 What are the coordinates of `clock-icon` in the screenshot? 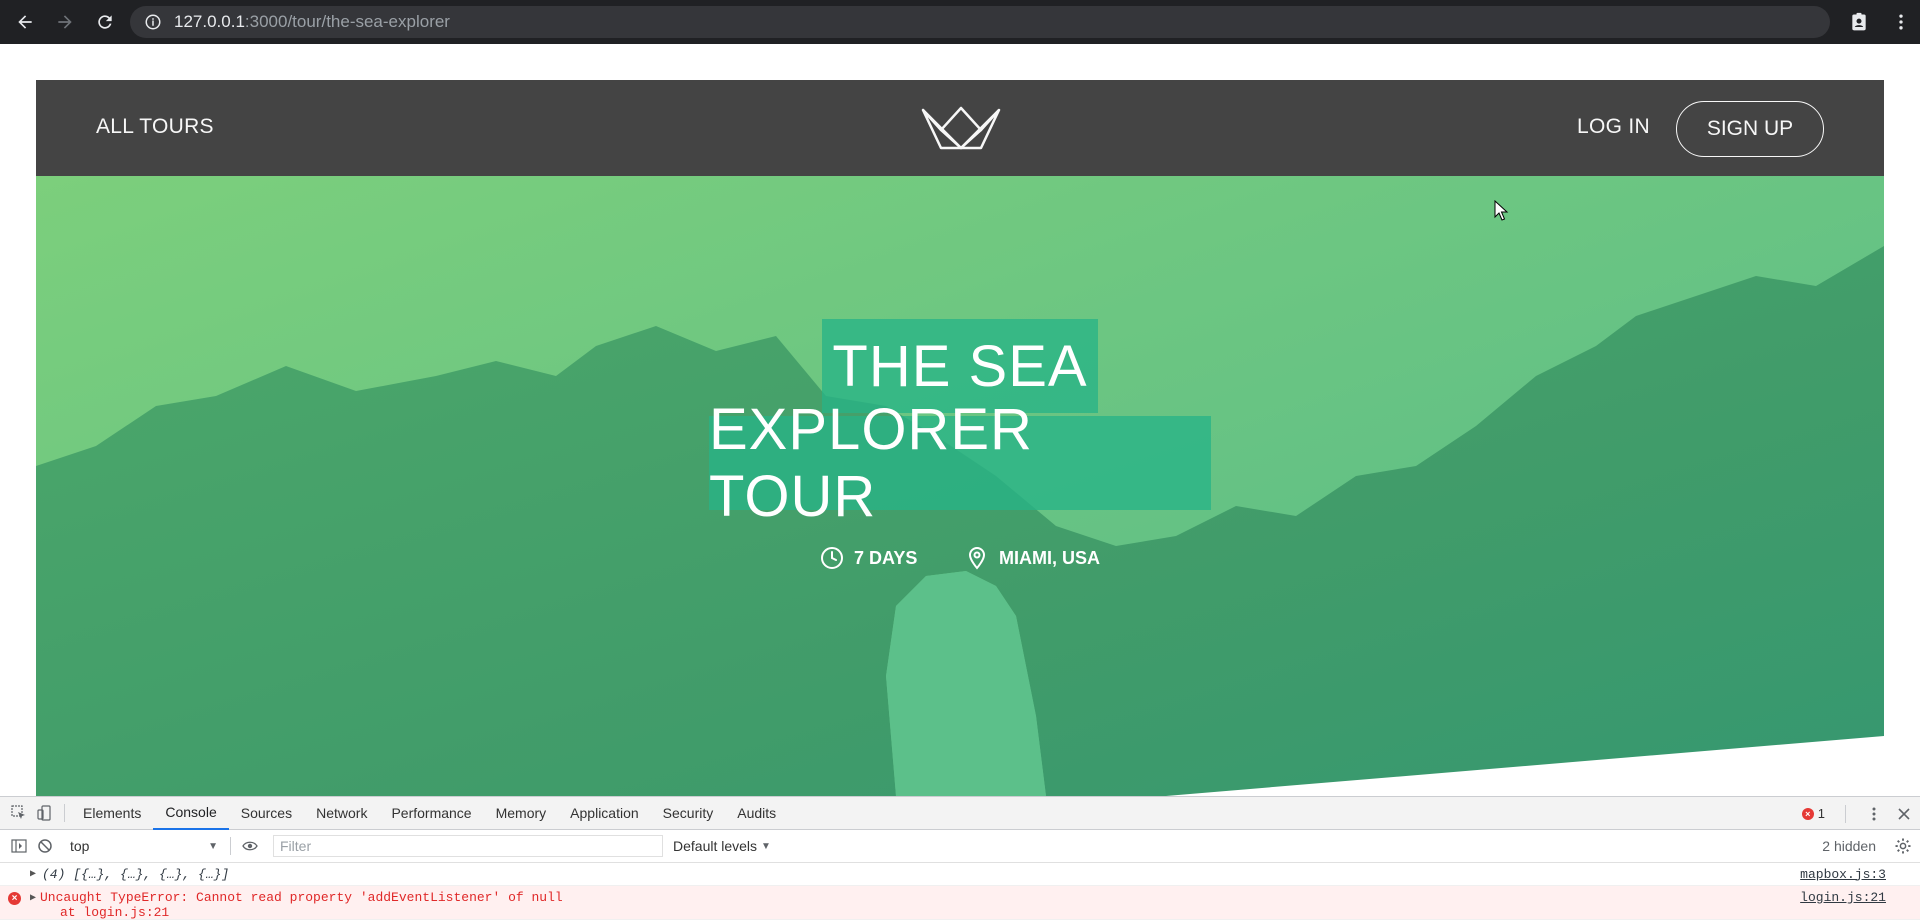 It's located at (832, 558).